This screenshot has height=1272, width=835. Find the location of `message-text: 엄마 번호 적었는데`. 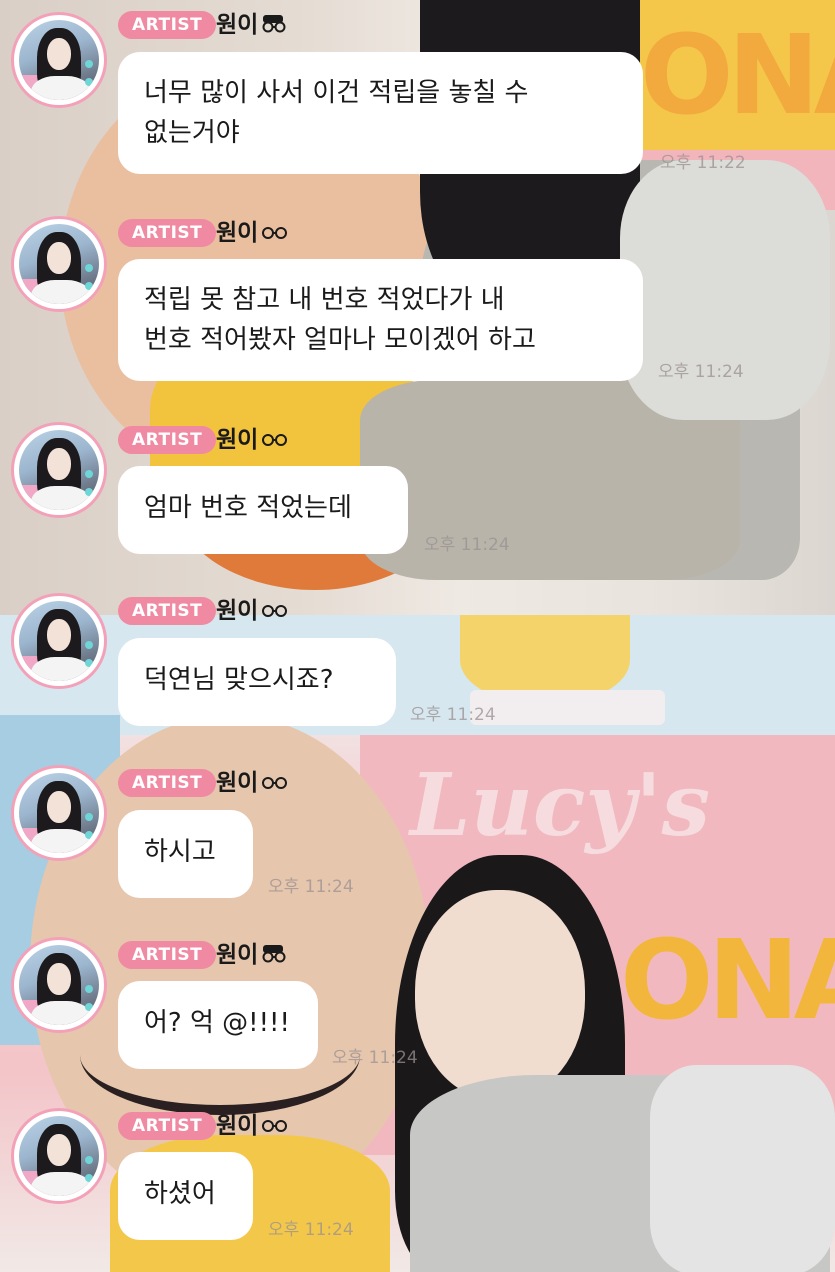

message-text: 엄마 번호 적었는데 is located at coordinates (248, 508).